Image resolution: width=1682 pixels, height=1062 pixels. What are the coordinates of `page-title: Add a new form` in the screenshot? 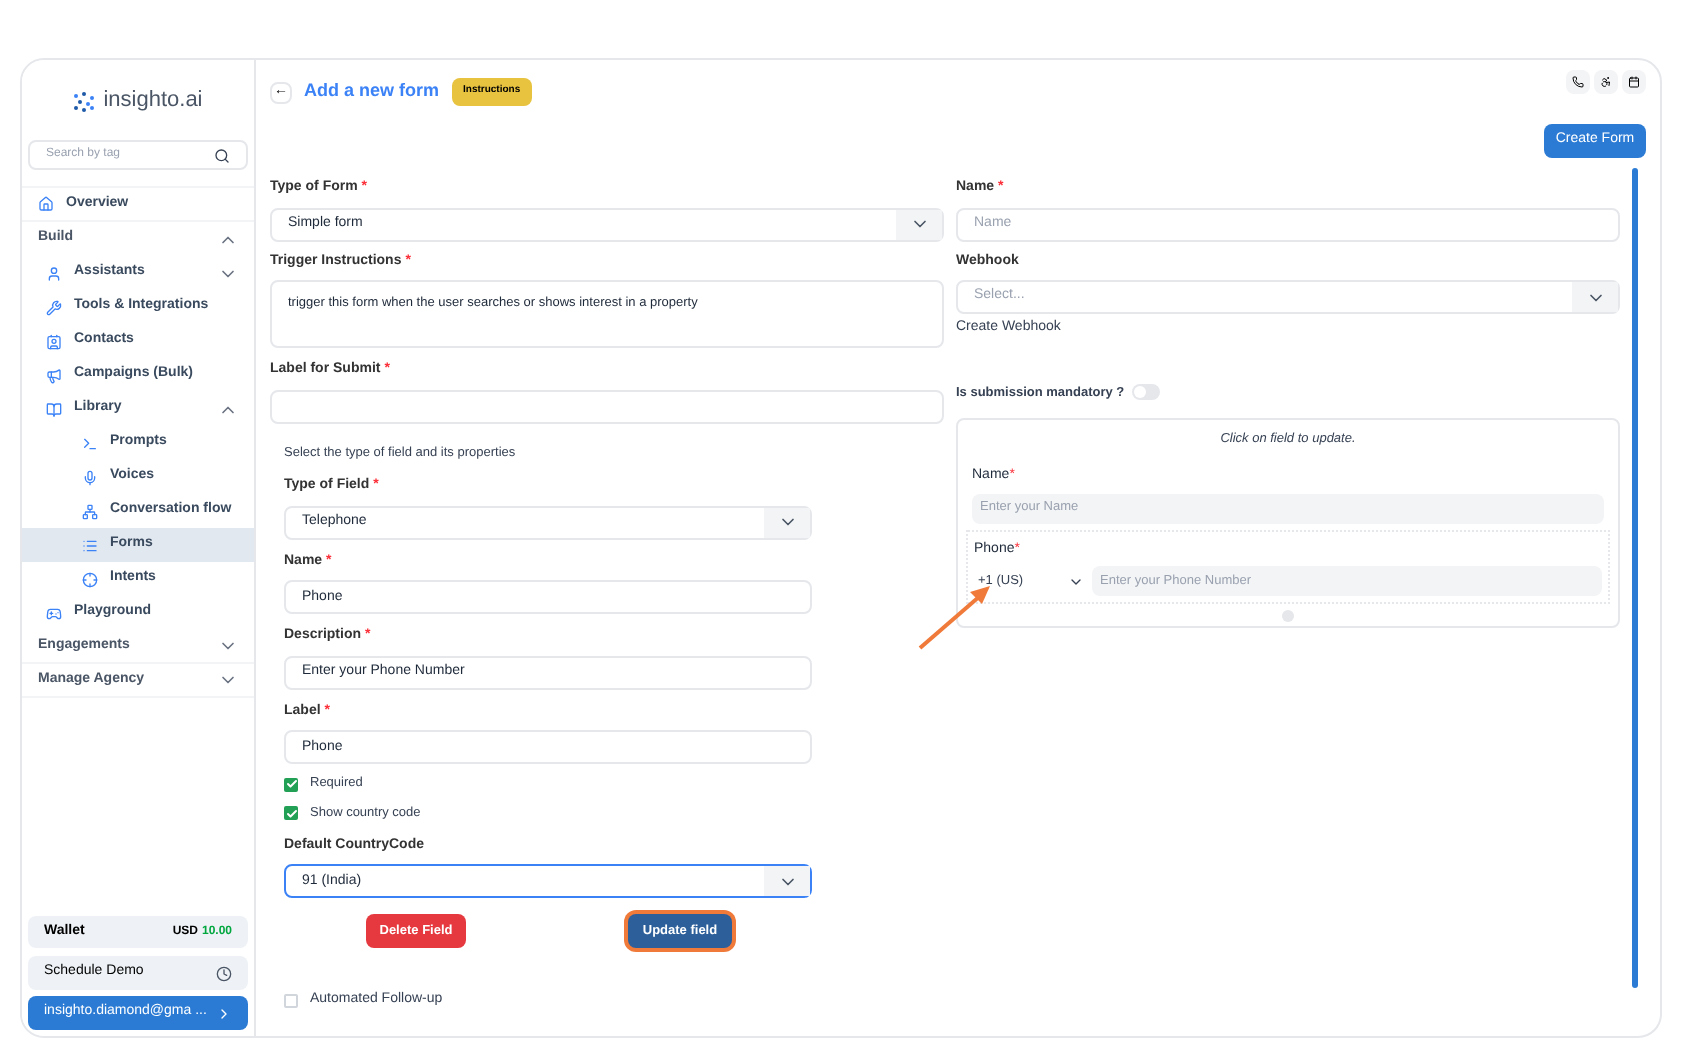 It's located at (372, 91).